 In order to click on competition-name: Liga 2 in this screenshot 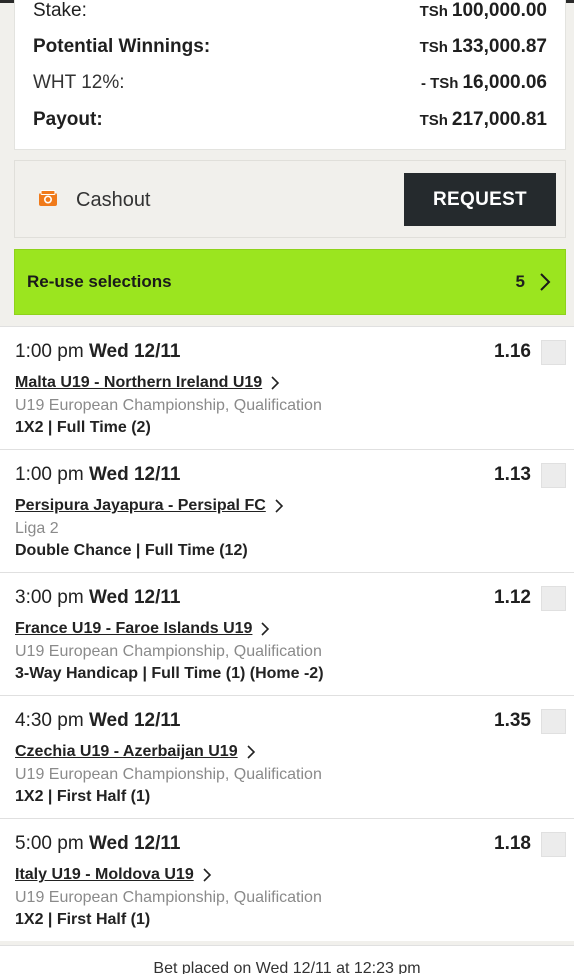, I will do `click(37, 528)`.